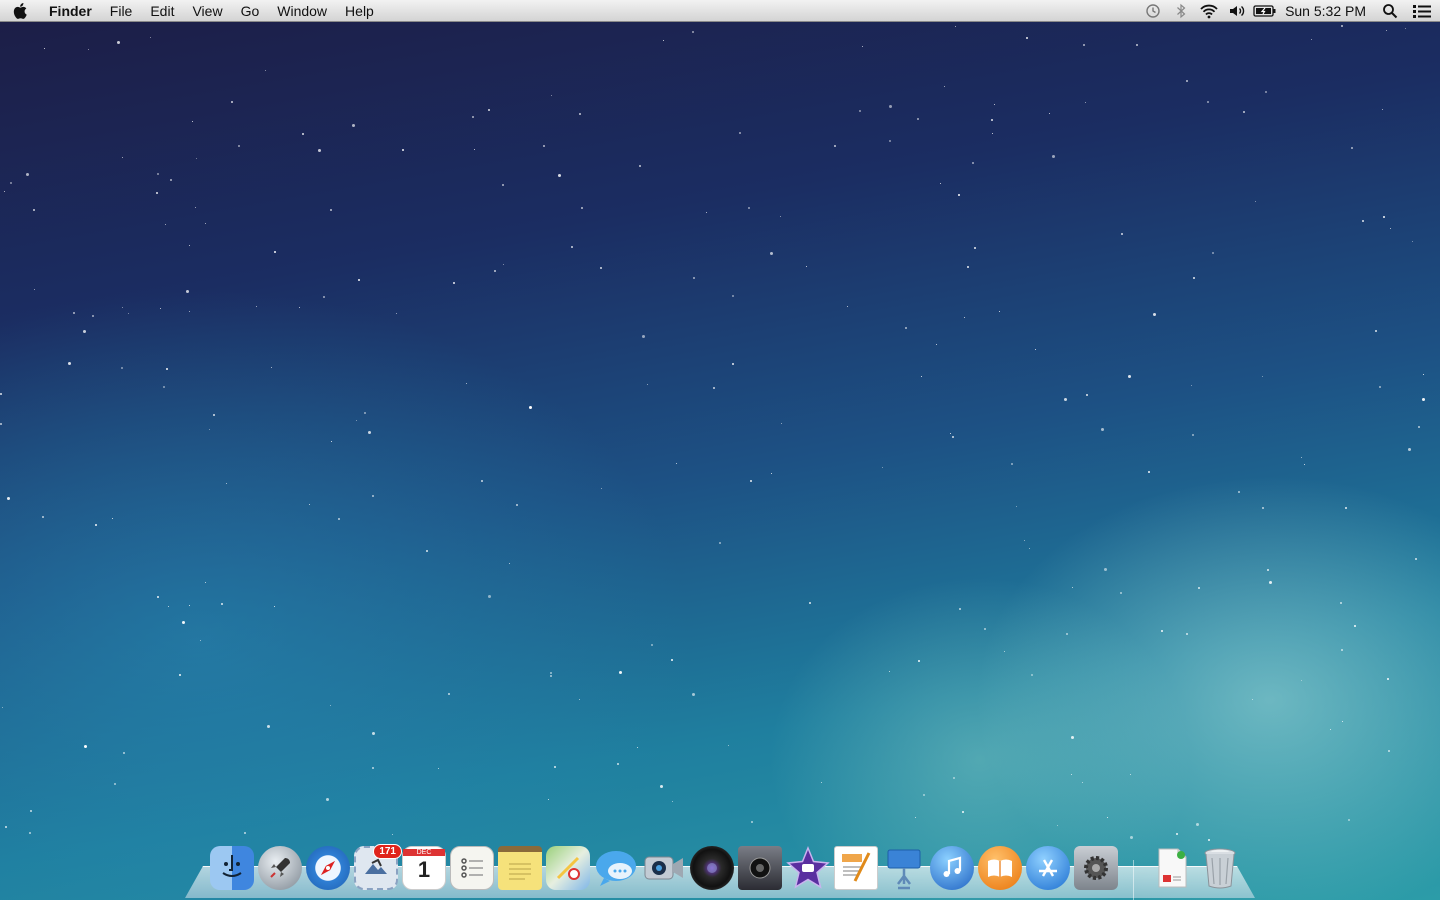  Describe the element at coordinates (520, 868) in the screenshot. I see `notes-icon` at that location.